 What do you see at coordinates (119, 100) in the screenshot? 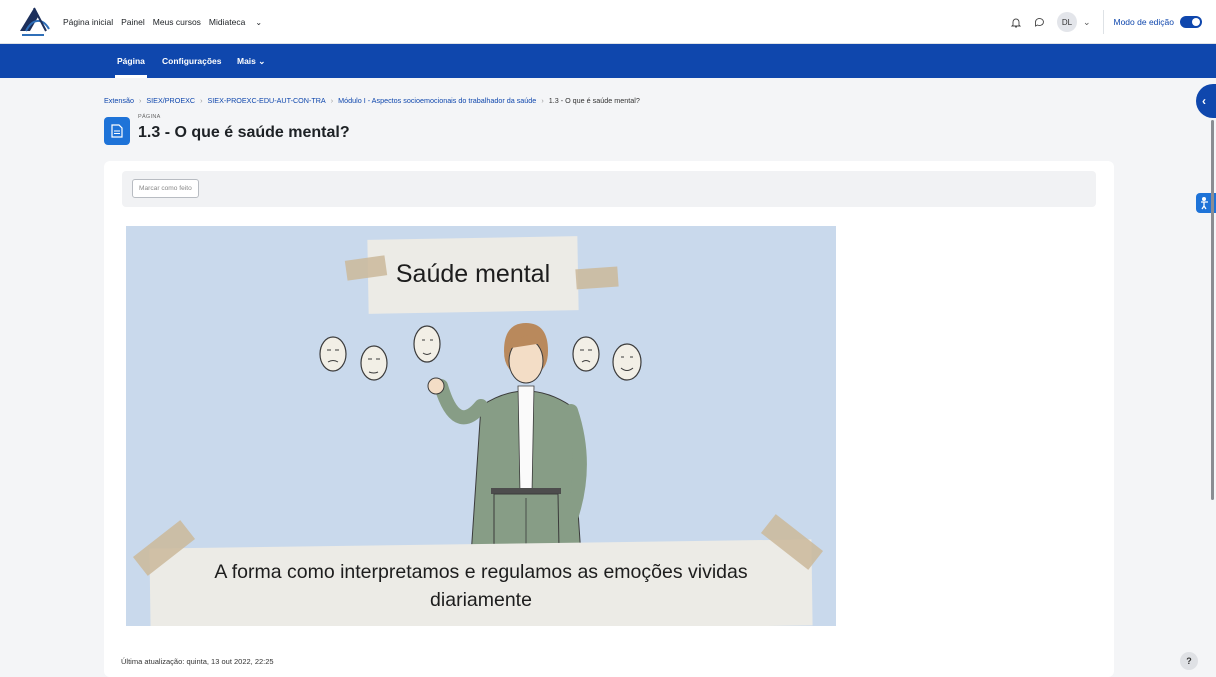
I see `breadcrumb-item: Extensão` at bounding box center [119, 100].